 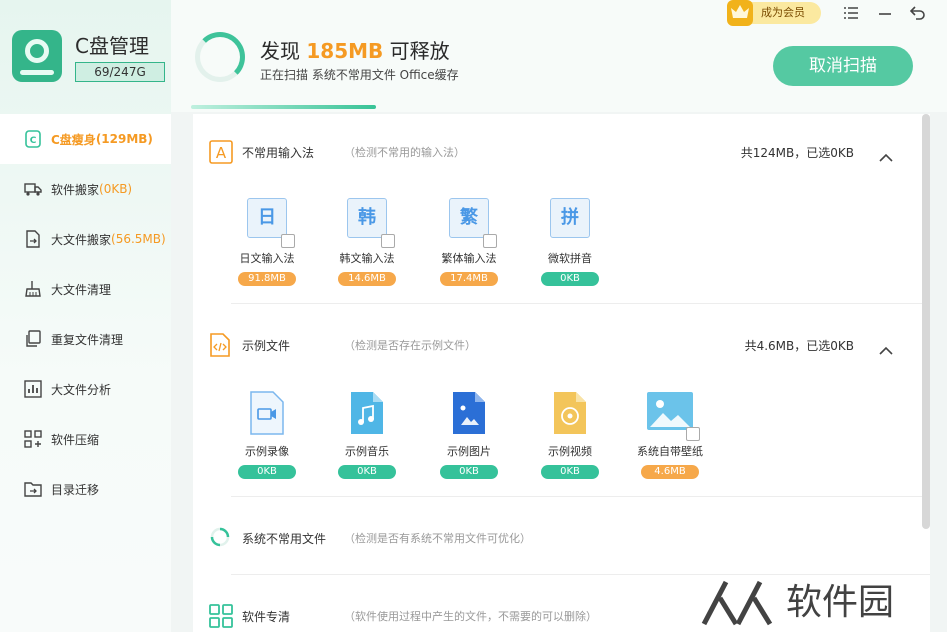 I want to click on divider, so click(x=580, y=303).